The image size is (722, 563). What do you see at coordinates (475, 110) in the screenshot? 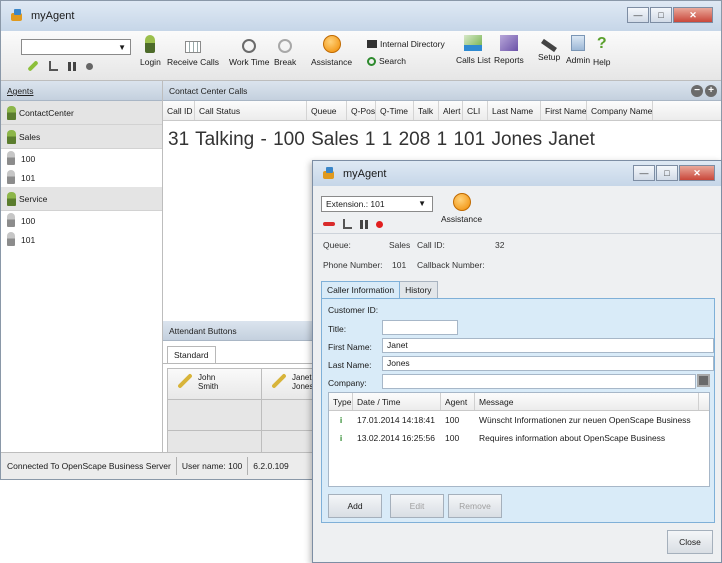
I see `col-cli: CLI` at bounding box center [475, 110].